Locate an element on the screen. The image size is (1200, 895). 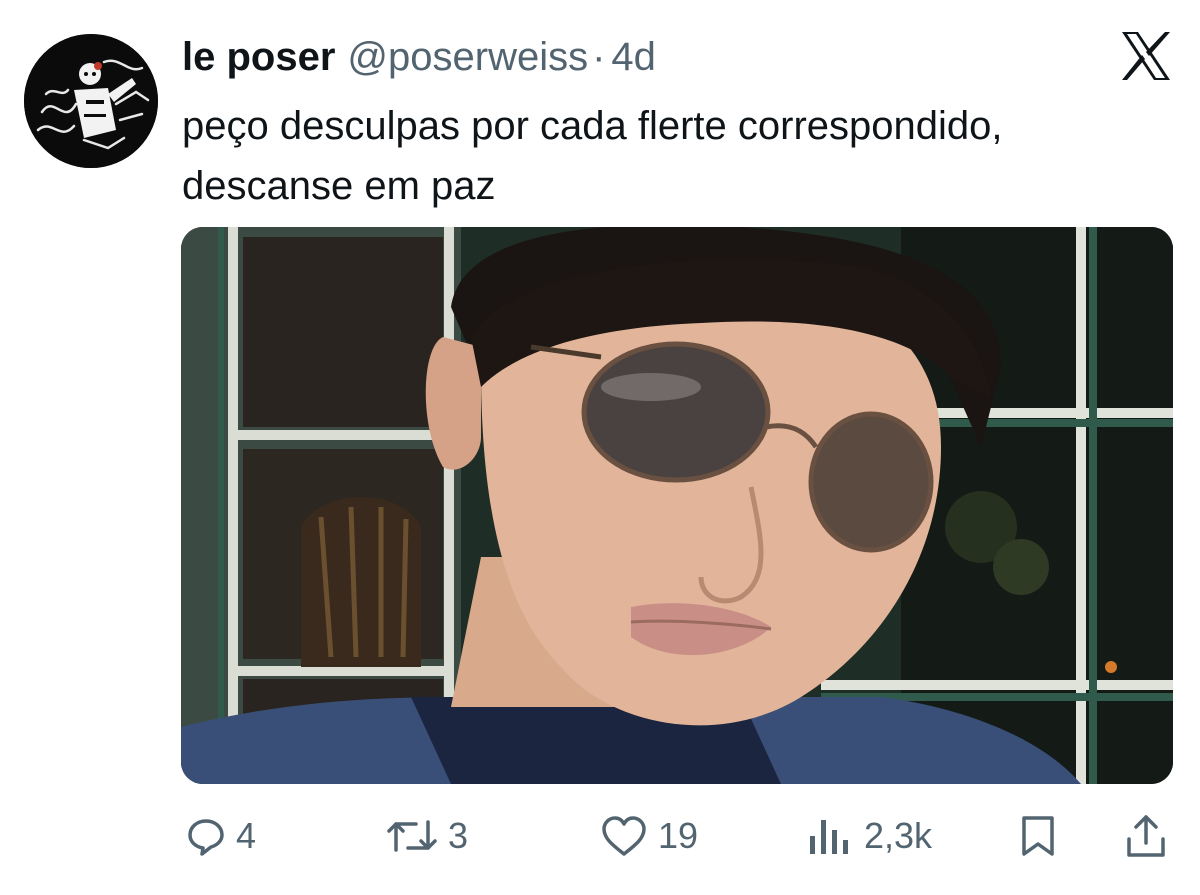
tweet-header: le poser @poserweiss · 4d is located at coordinates (419, 57).